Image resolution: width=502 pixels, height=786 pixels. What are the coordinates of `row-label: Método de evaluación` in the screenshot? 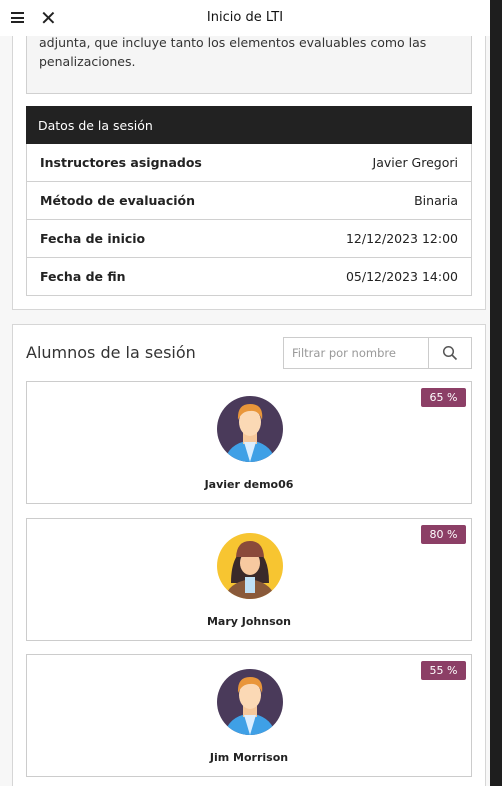 It's located at (118, 200).